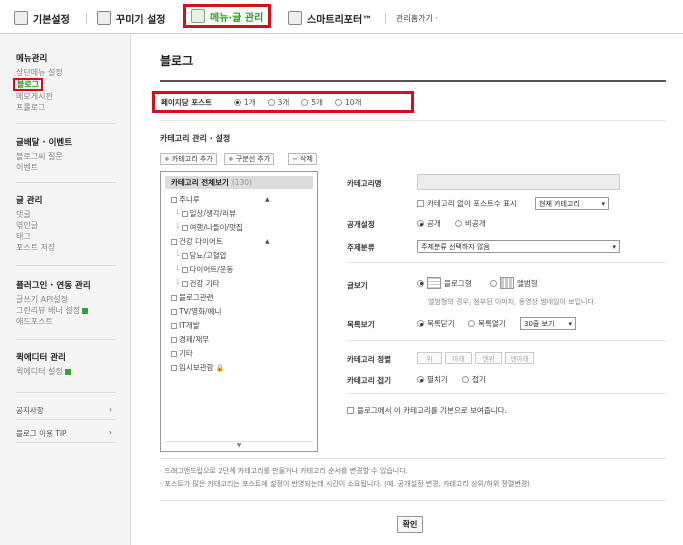  Describe the element at coordinates (458, 283) in the screenshot. I see `option-label: 블로그형` at that location.